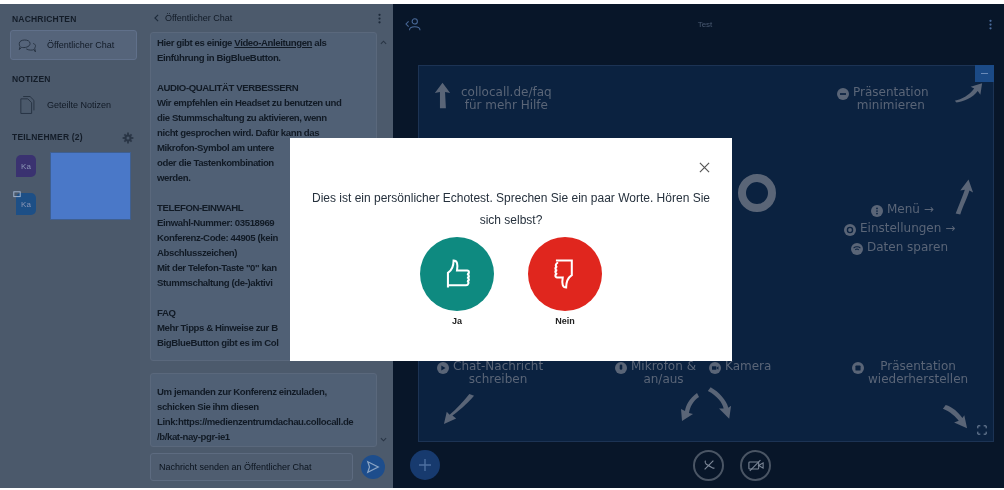 The width and height of the screenshot is (1004, 490). What do you see at coordinates (228, 88) in the screenshot?
I see `message-heading: AUDIO-QUALITÄT VERBESSERN` at bounding box center [228, 88].